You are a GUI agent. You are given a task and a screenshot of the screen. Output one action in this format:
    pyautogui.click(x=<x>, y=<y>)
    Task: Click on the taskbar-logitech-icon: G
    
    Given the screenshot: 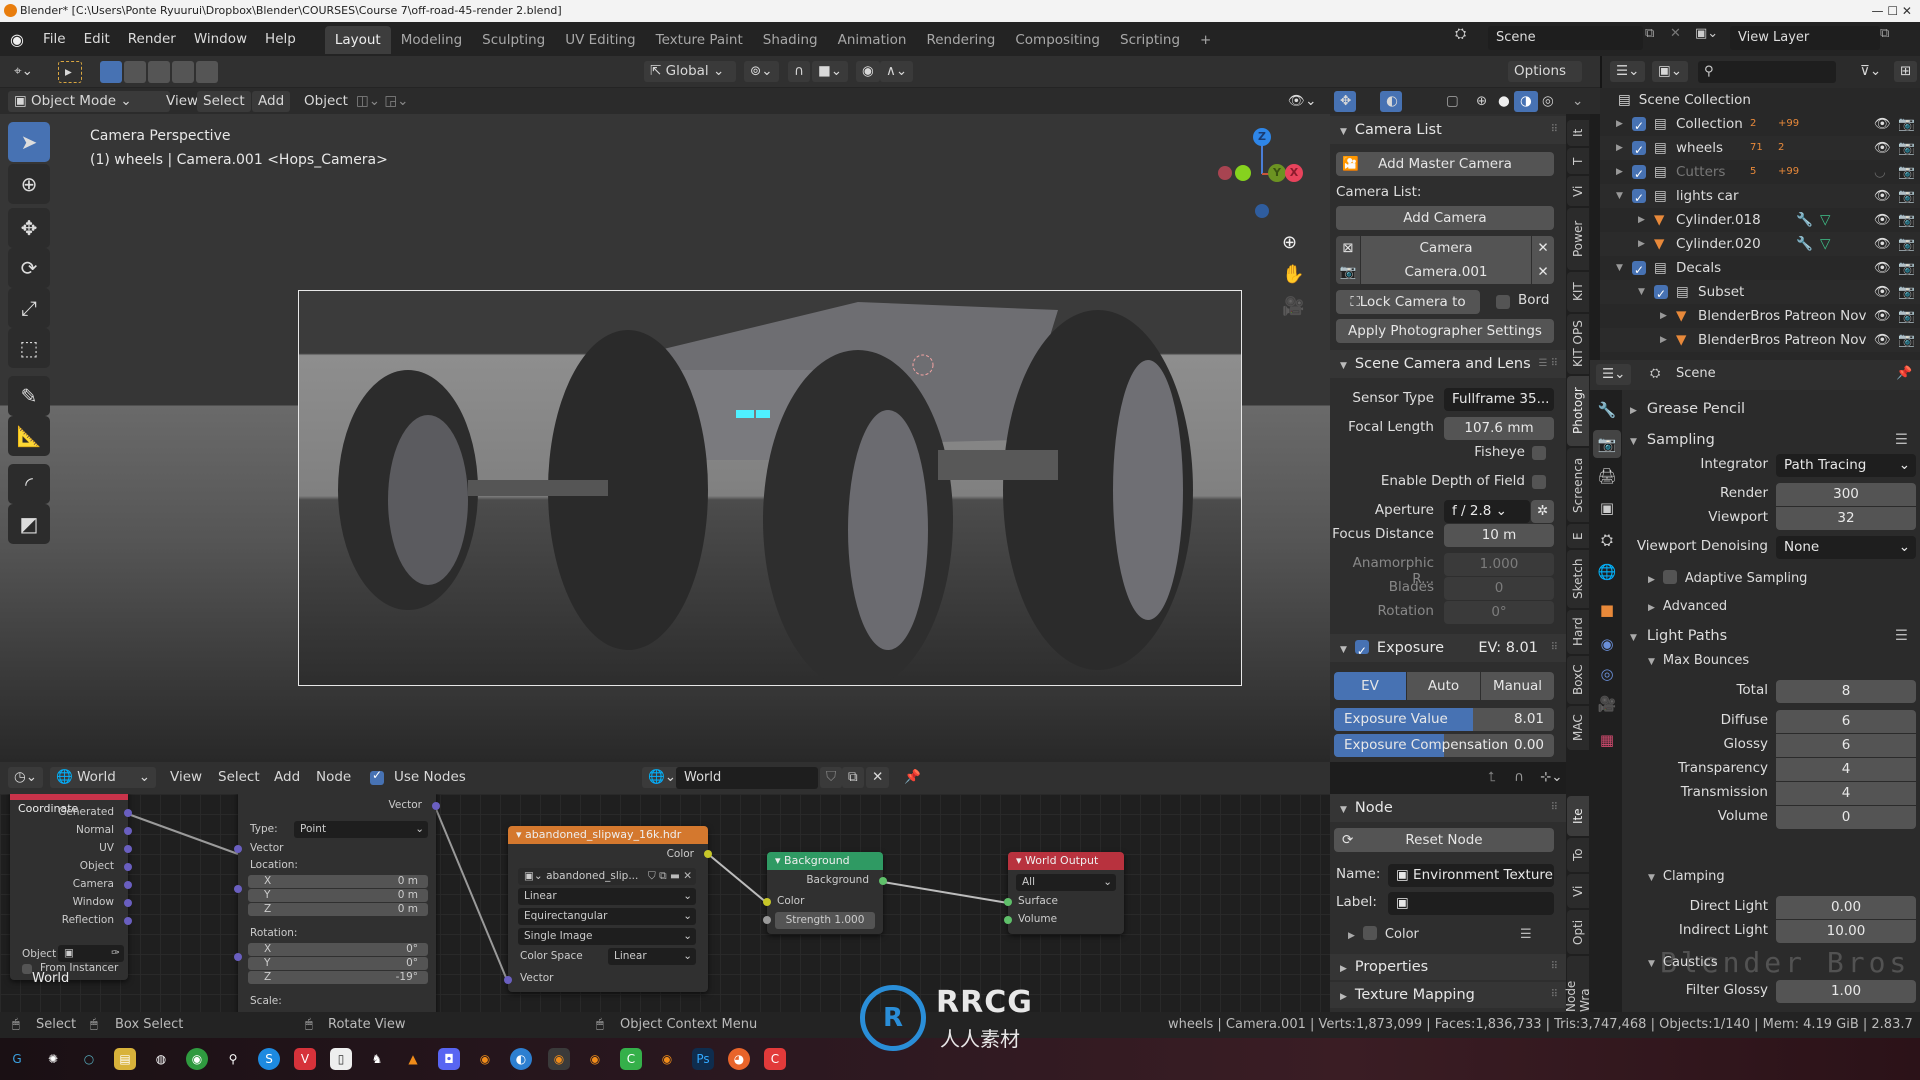 What is the action you would take?
    pyautogui.click(x=17, y=1059)
    